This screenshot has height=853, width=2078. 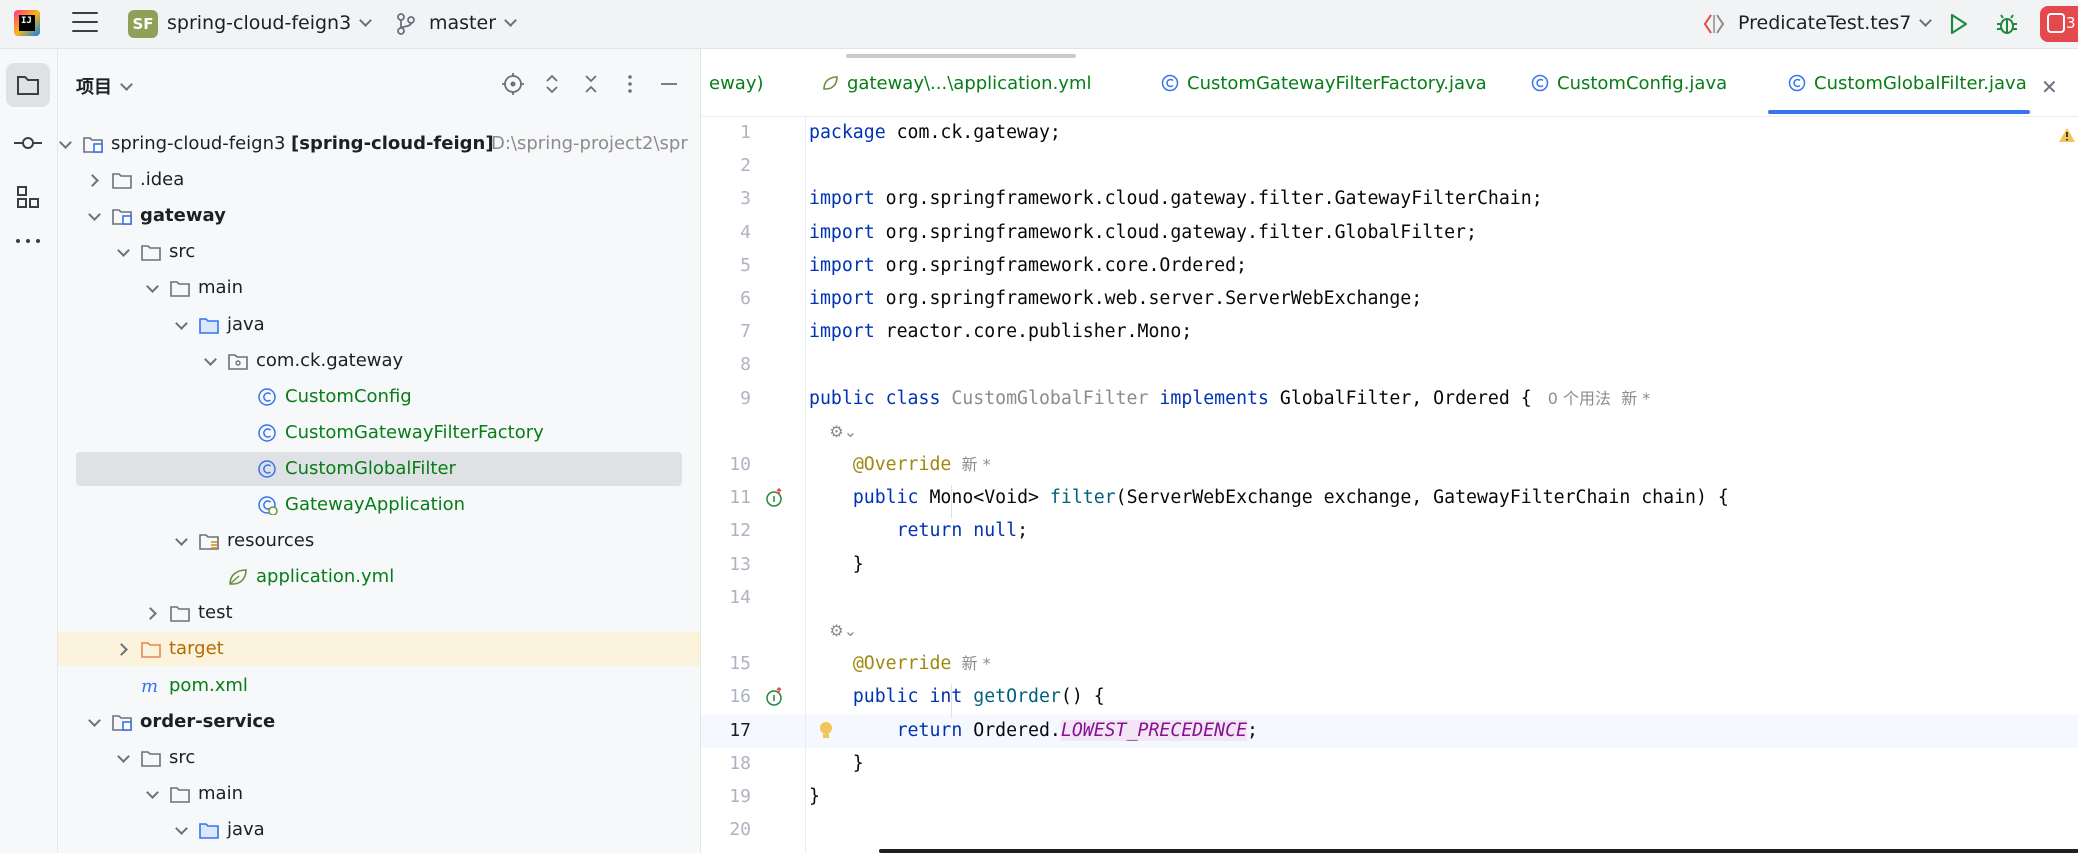 What do you see at coordinates (1958, 24) in the screenshot?
I see `run-icon` at bounding box center [1958, 24].